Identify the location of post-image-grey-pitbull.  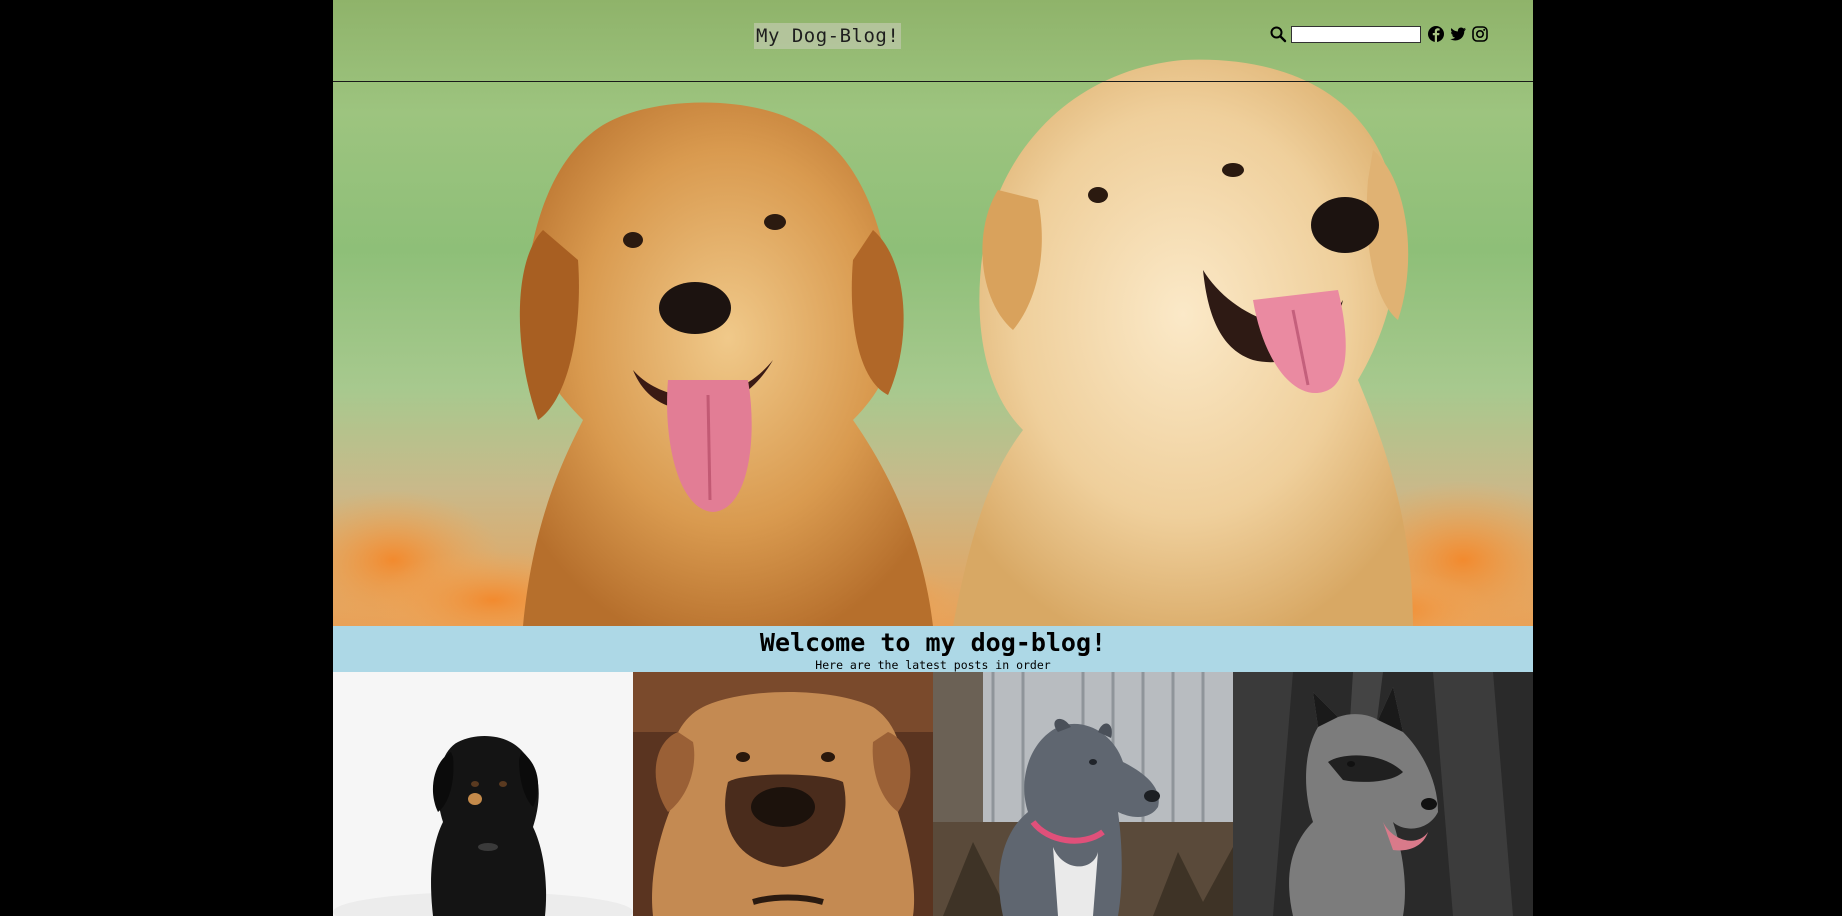
(1083, 794).